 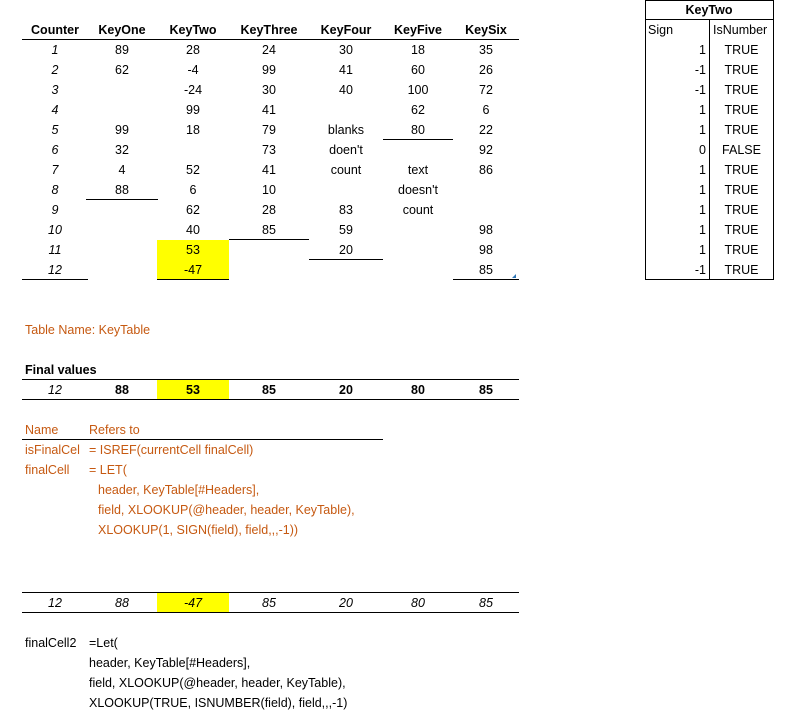 I want to click on keyfive-cell: 80, so click(x=418, y=130).